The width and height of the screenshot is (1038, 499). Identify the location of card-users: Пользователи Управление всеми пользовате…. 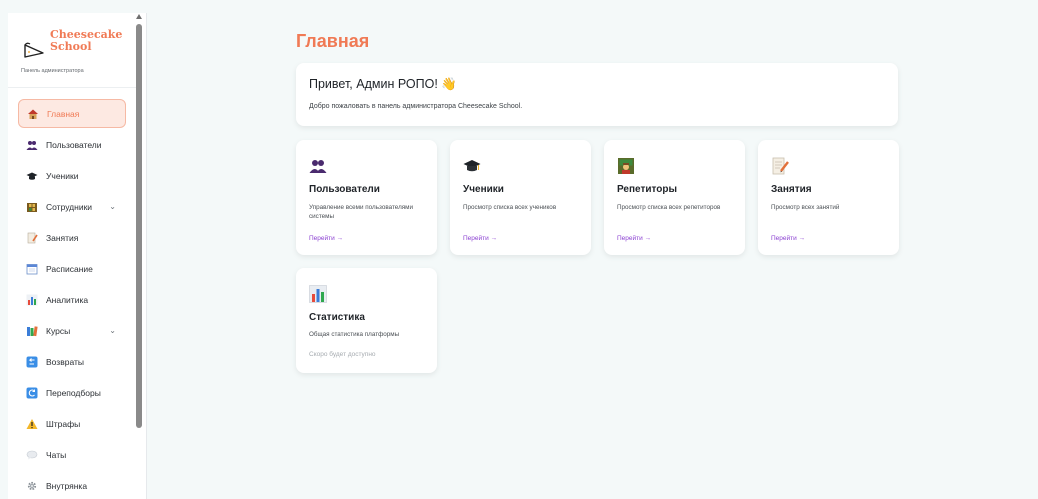
(366, 197).